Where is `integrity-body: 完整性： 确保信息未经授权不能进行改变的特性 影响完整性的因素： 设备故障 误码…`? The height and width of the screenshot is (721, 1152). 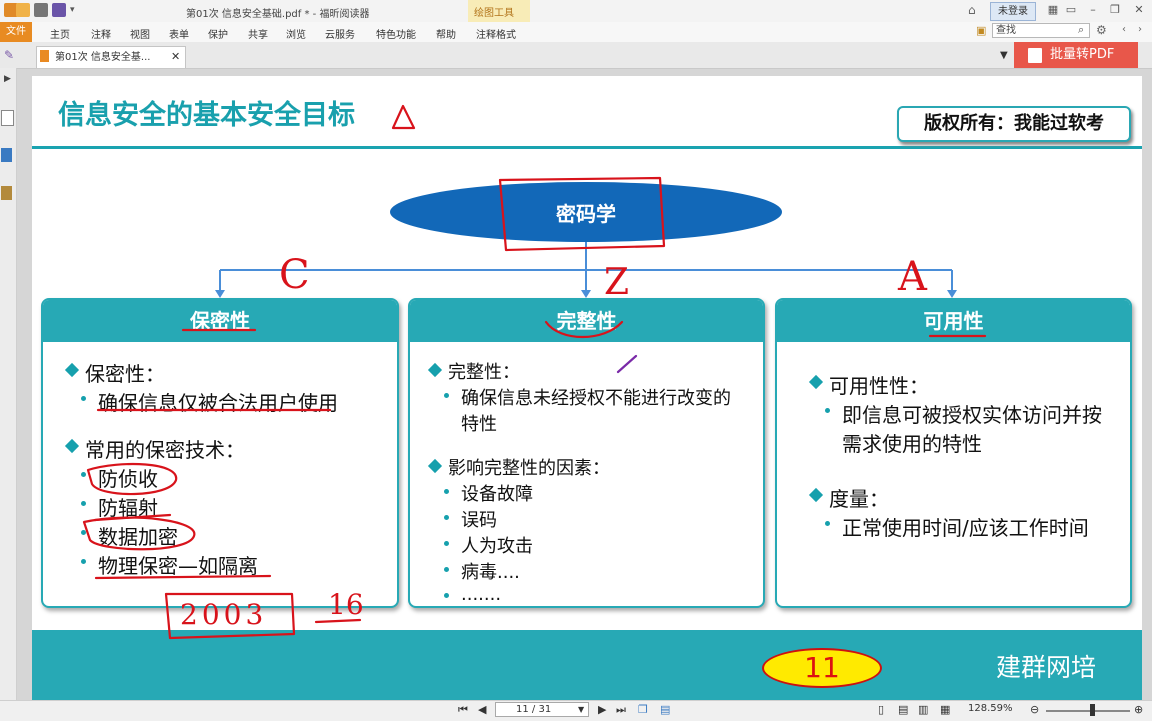
integrity-body: 完整性： 确保信息未经授权不能进行改变的特性 影响完整性的因素： 设备故障 误码… is located at coordinates (589, 478).